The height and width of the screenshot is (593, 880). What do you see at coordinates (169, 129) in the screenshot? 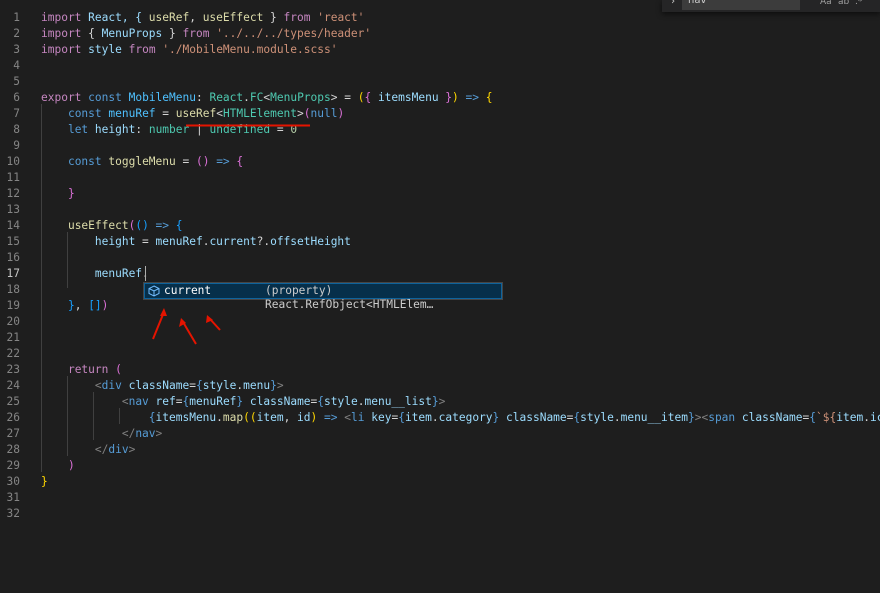
I see `code-token: number` at bounding box center [169, 129].